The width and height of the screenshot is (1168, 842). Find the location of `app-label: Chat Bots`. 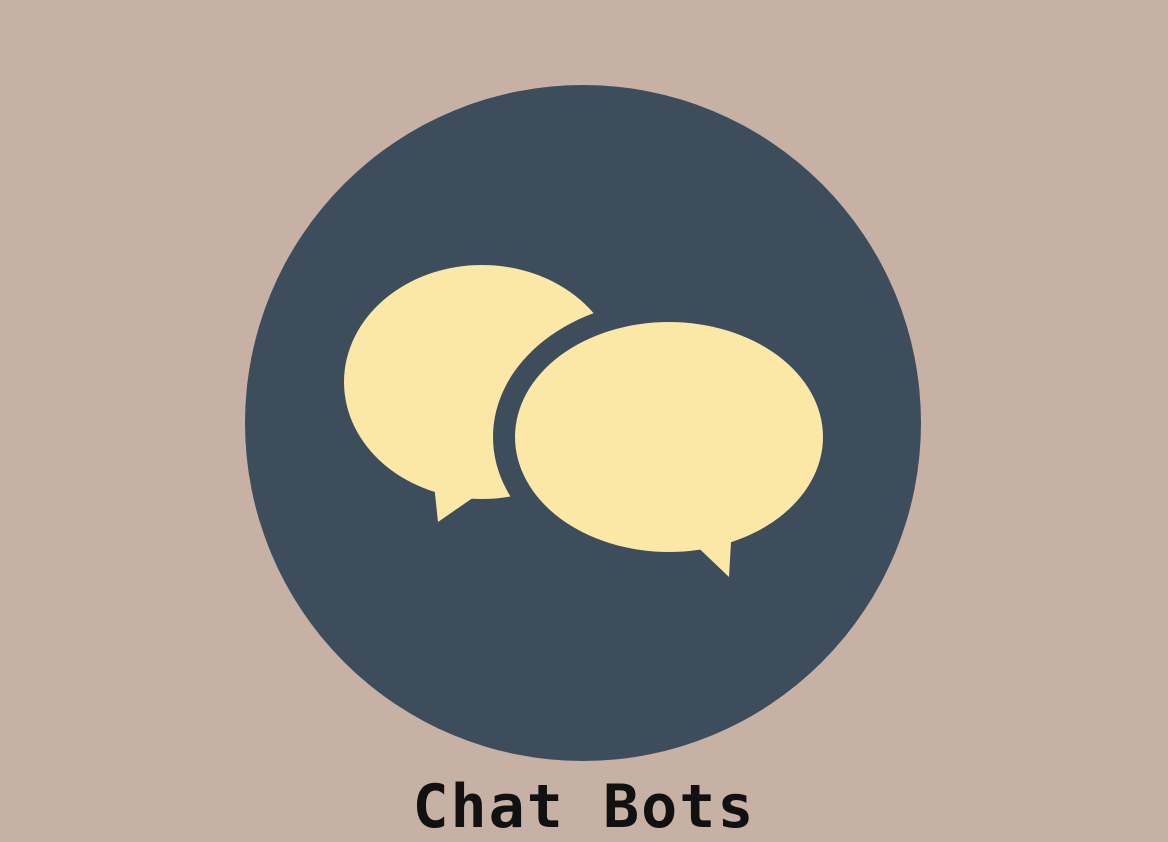

app-label: Chat Bots is located at coordinates (584, 807).